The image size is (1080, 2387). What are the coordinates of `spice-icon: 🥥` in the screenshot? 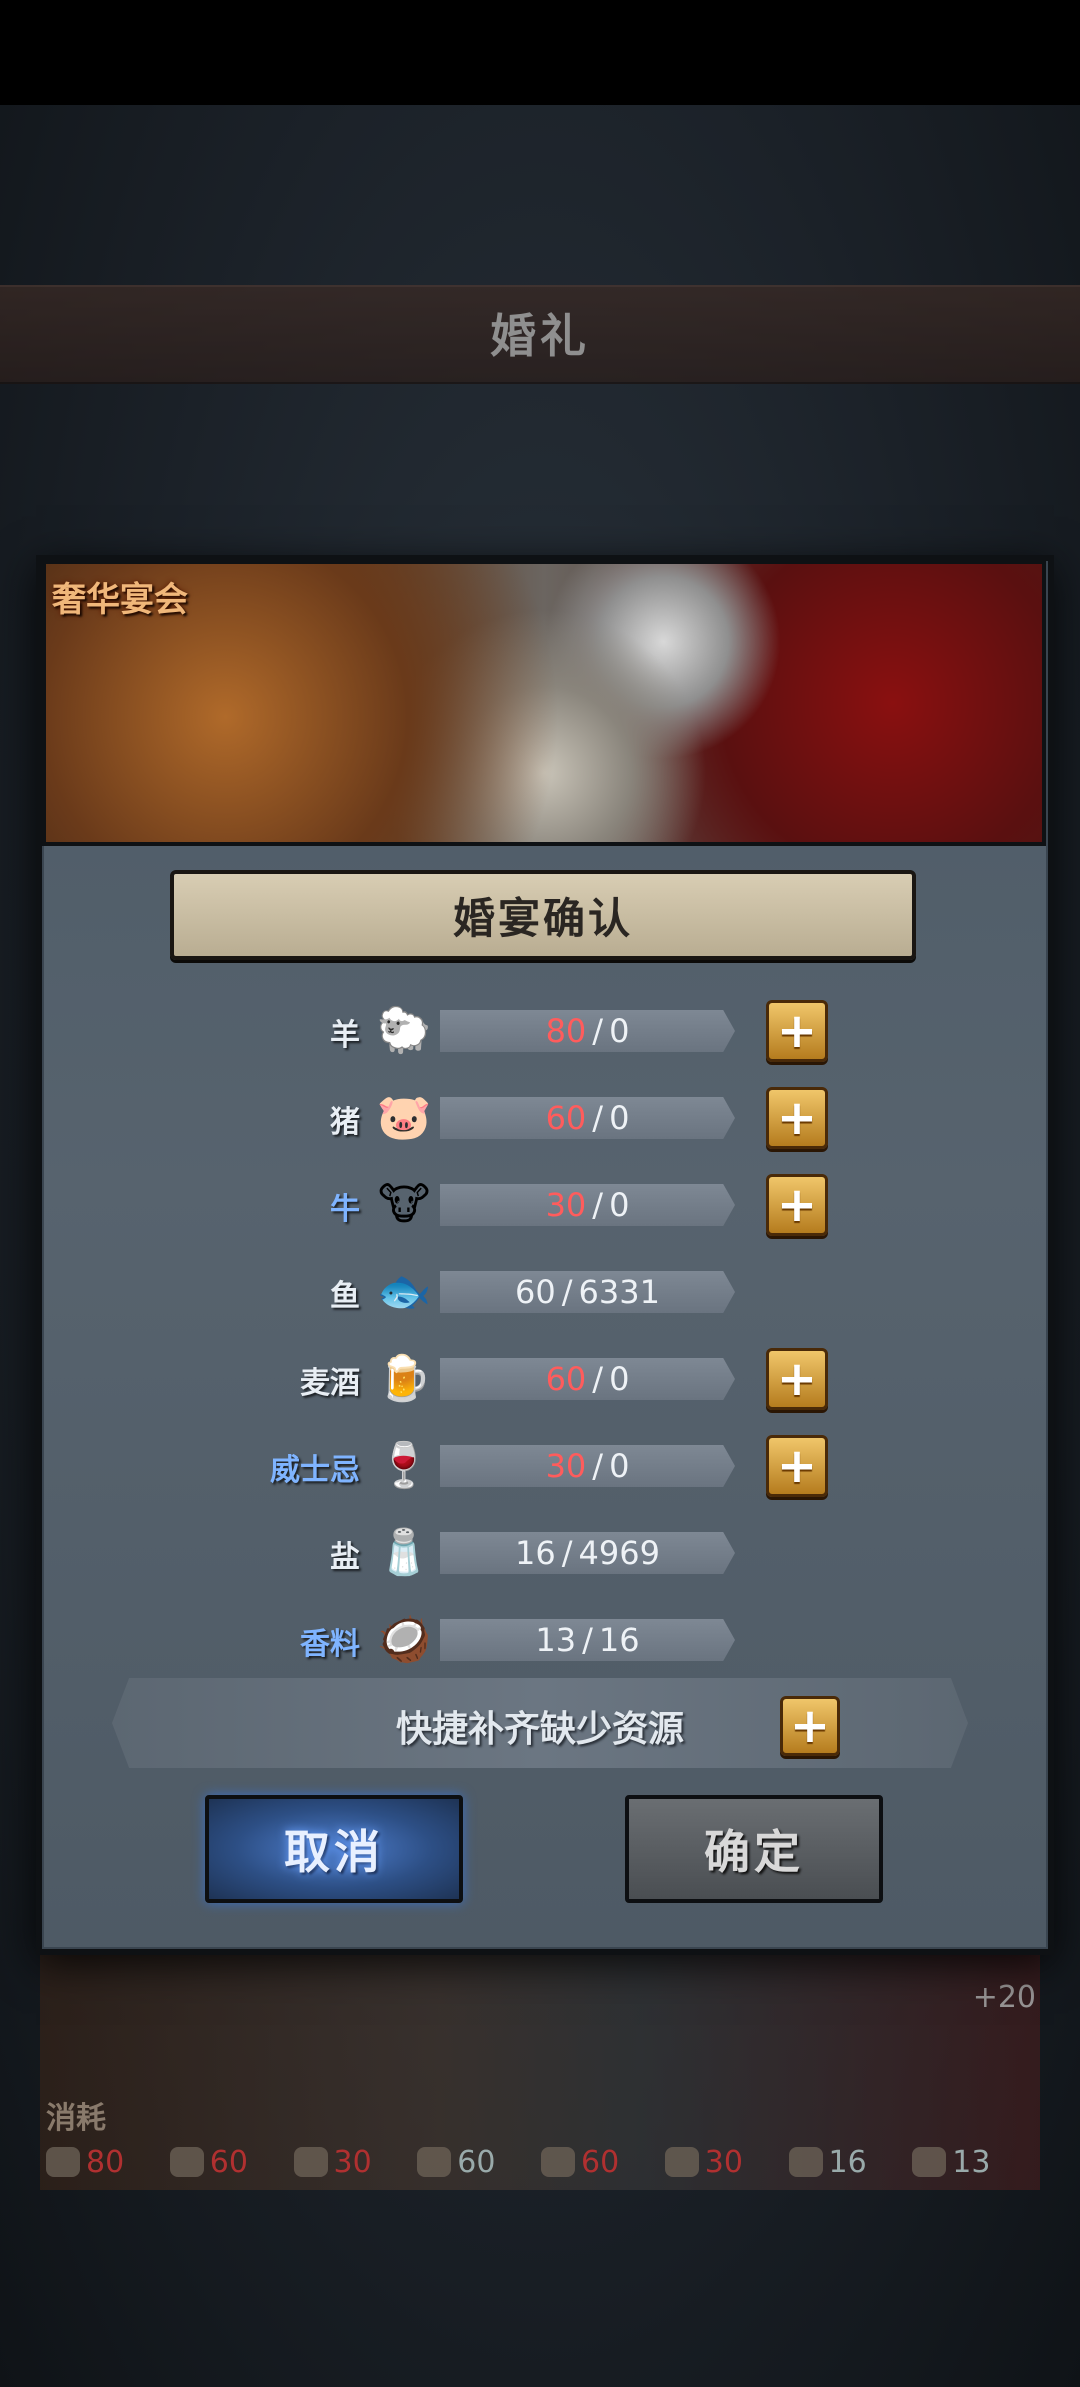 It's located at (404, 1639).